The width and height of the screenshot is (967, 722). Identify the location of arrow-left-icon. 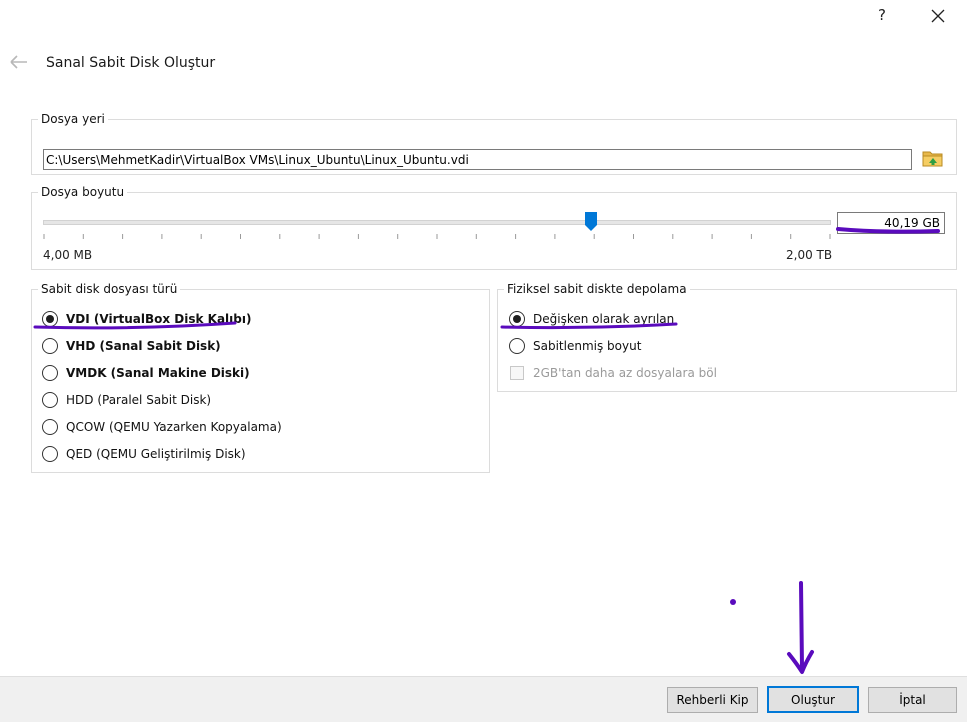
(19, 62).